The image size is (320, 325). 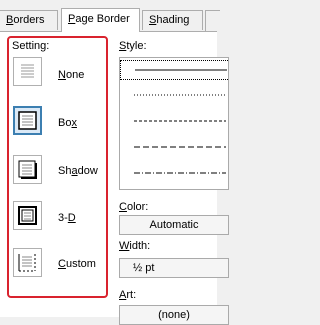 What do you see at coordinates (135, 246) in the screenshot?
I see `width-label: Width:` at bounding box center [135, 246].